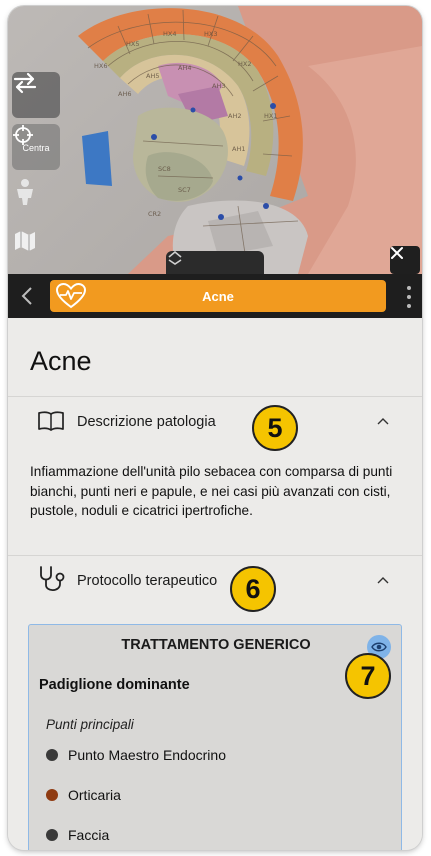  I want to click on stethoscope-icon, so click(52, 579).